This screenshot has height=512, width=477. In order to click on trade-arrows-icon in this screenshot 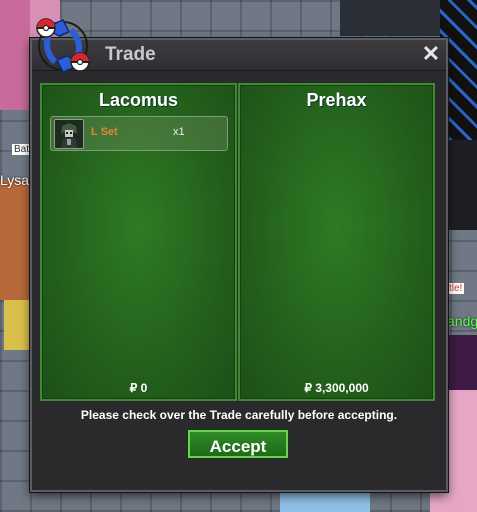, I will do `click(63, 45)`.